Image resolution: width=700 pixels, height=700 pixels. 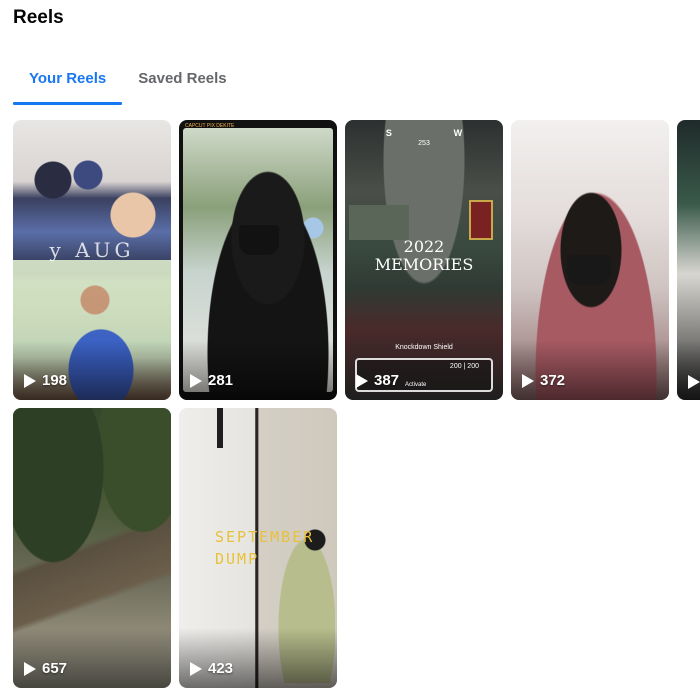 I want to click on reel-overlay-text: y AUG, so click(x=92, y=250).